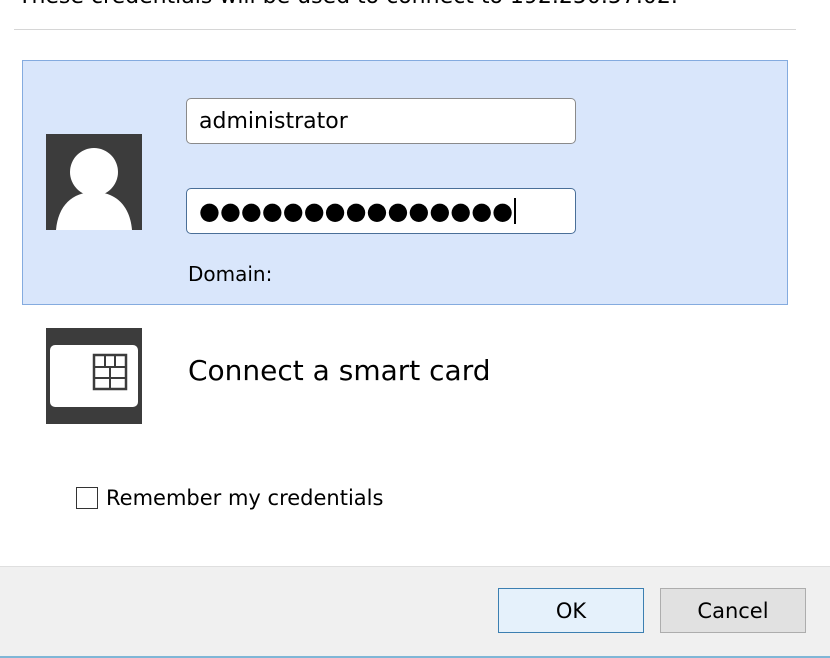 This screenshot has width=830, height=658. I want to click on ok-button: OK, so click(571, 610).